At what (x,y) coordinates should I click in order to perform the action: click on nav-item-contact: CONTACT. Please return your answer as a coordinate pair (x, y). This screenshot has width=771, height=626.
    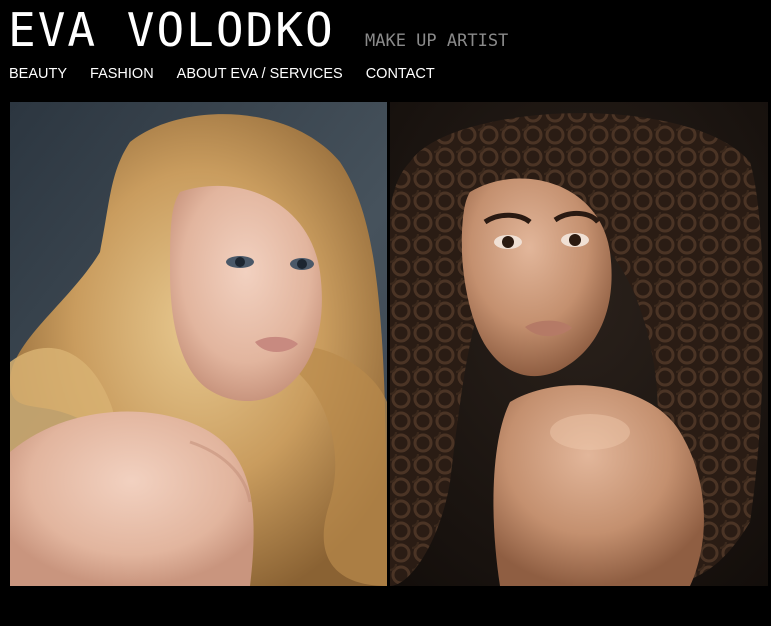
    Looking at the image, I should click on (400, 74).